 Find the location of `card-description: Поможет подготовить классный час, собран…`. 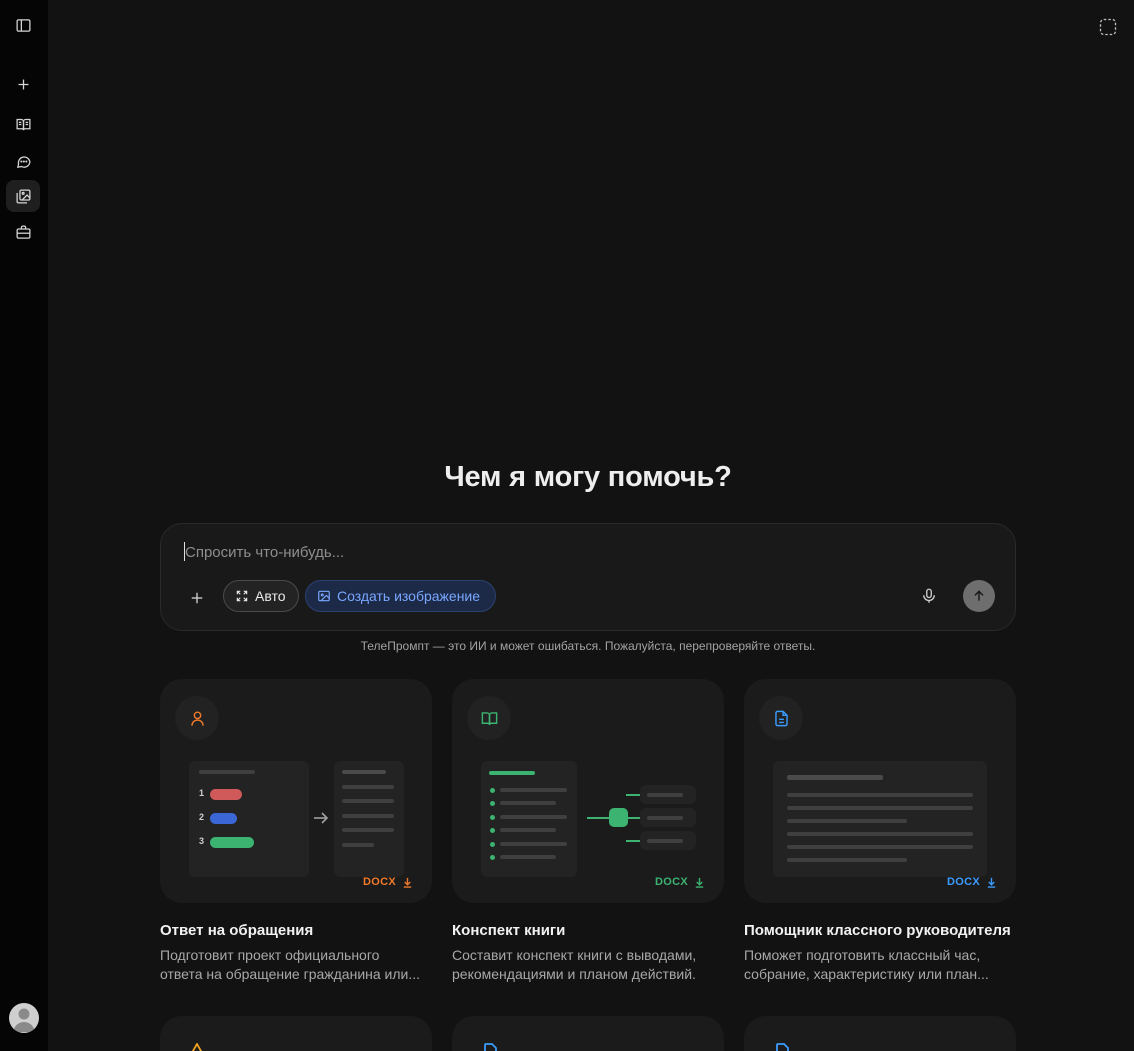

card-description: Поможет подготовить классный час, собран… is located at coordinates (880, 965).